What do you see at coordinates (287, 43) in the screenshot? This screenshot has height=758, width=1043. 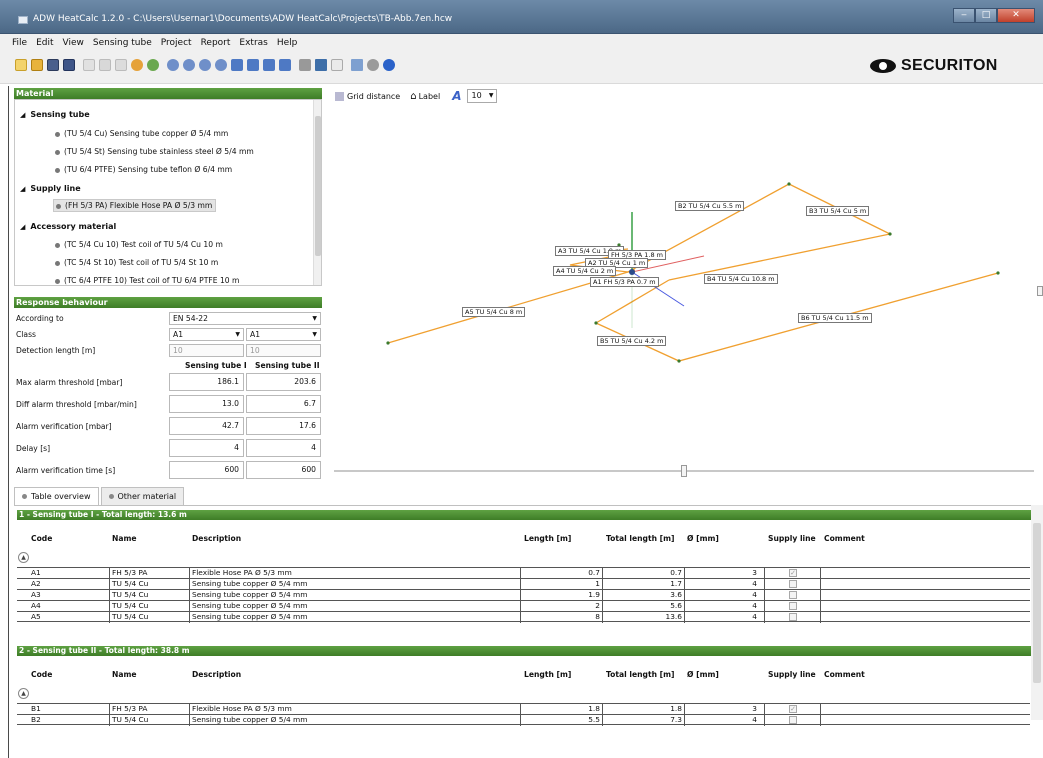 I see `menu-help: Help` at bounding box center [287, 43].